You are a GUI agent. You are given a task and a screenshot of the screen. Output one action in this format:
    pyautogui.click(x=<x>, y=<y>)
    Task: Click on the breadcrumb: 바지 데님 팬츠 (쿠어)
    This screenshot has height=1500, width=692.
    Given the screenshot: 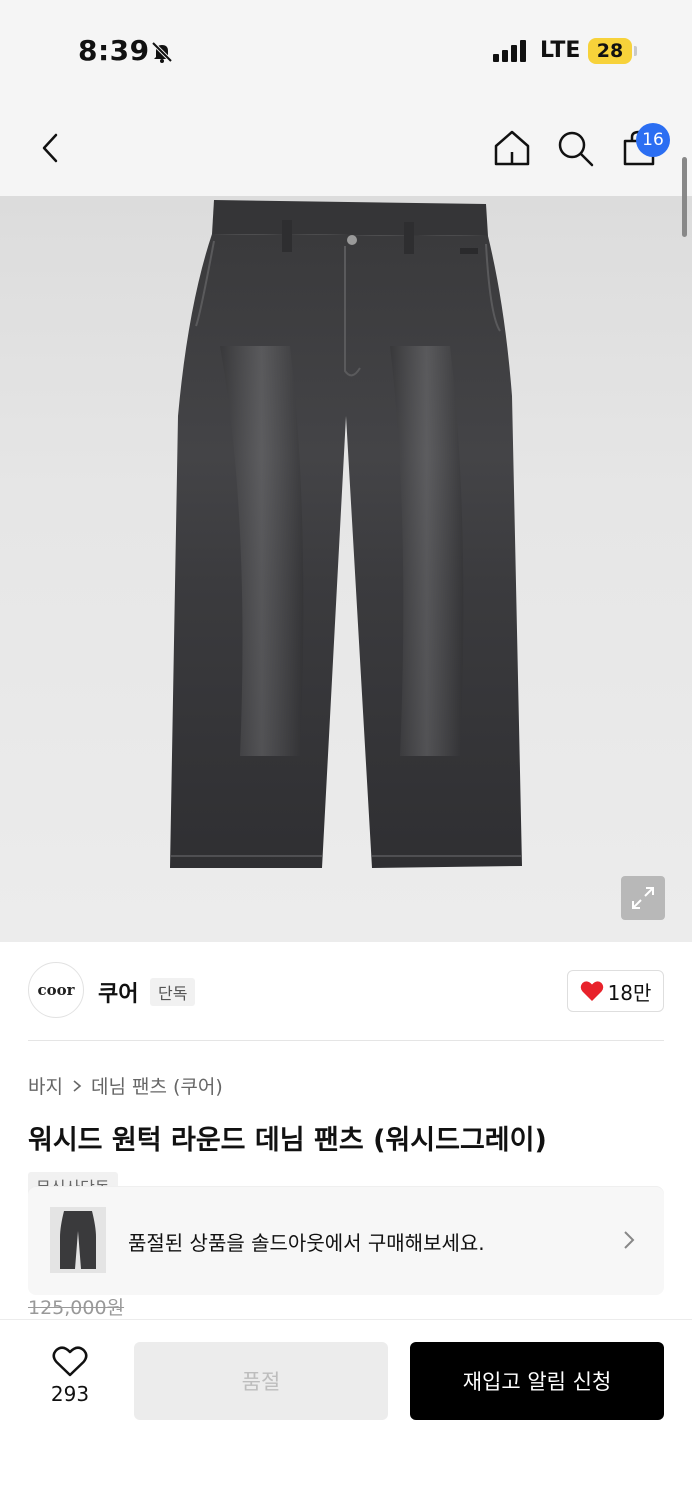 What is the action you would take?
    pyautogui.click(x=125, y=1085)
    